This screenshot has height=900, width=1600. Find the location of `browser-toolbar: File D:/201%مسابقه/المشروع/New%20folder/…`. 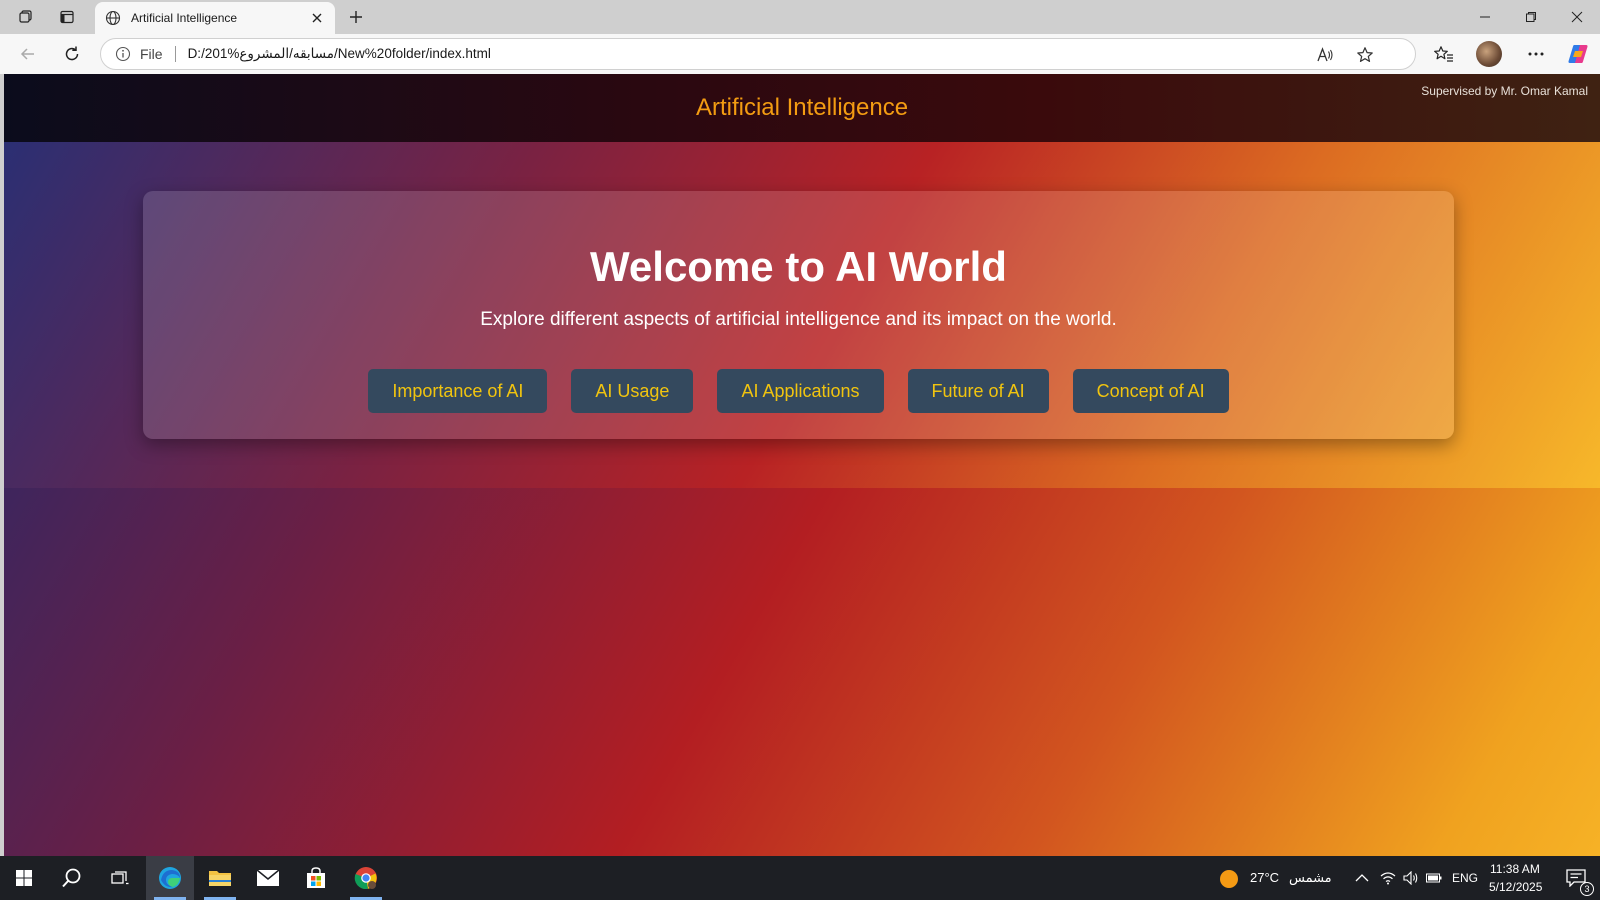

browser-toolbar: File D:/201%مسابقه/المشروع/New%20folder/… is located at coordinates (800, 54).